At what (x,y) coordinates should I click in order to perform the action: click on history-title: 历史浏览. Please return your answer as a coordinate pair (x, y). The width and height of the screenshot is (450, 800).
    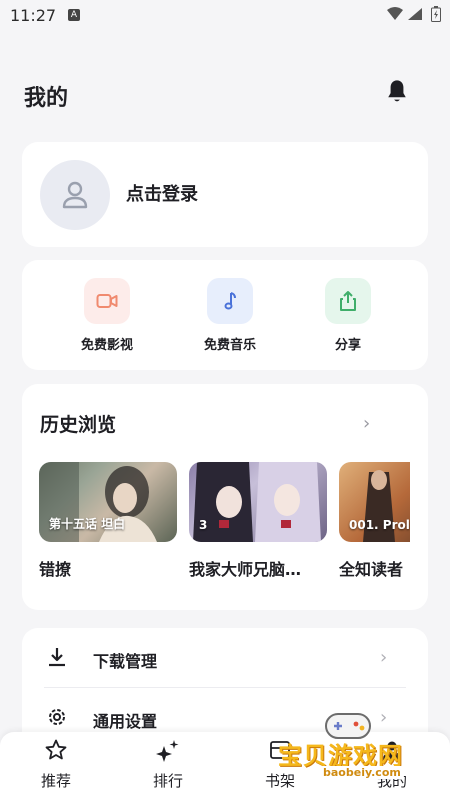
    Looking at the image, I should click on (78, 425).